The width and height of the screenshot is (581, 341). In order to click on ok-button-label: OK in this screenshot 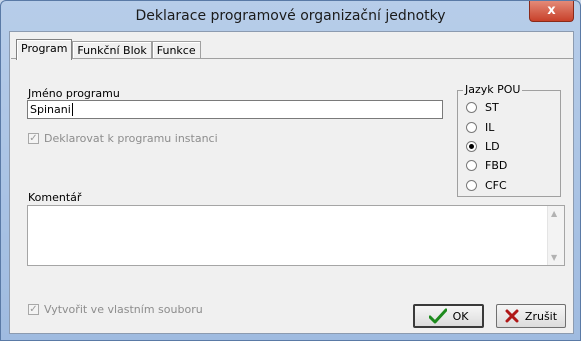, I will do `click(460, 316)`.